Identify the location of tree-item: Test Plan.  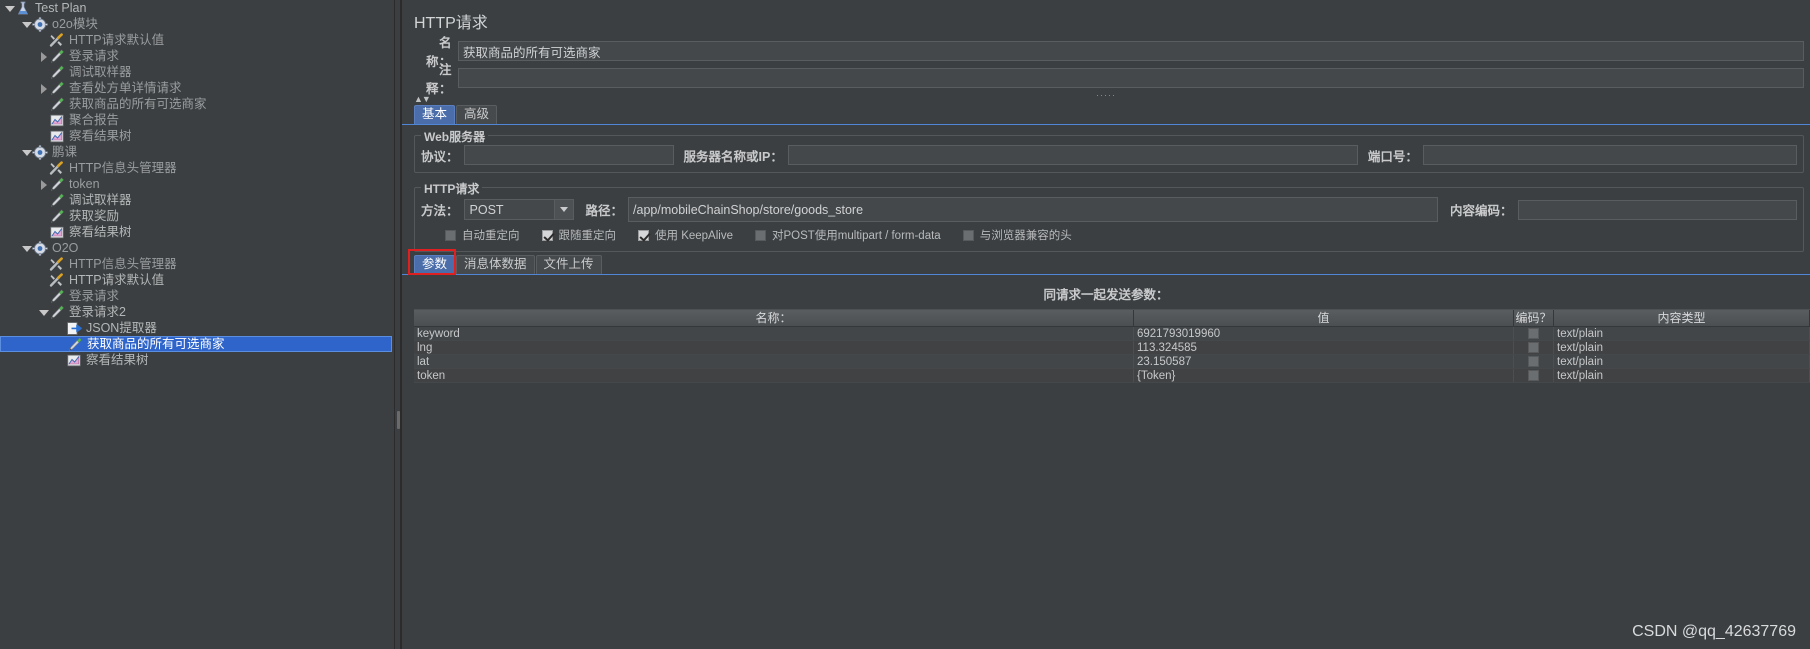
(197, 8).